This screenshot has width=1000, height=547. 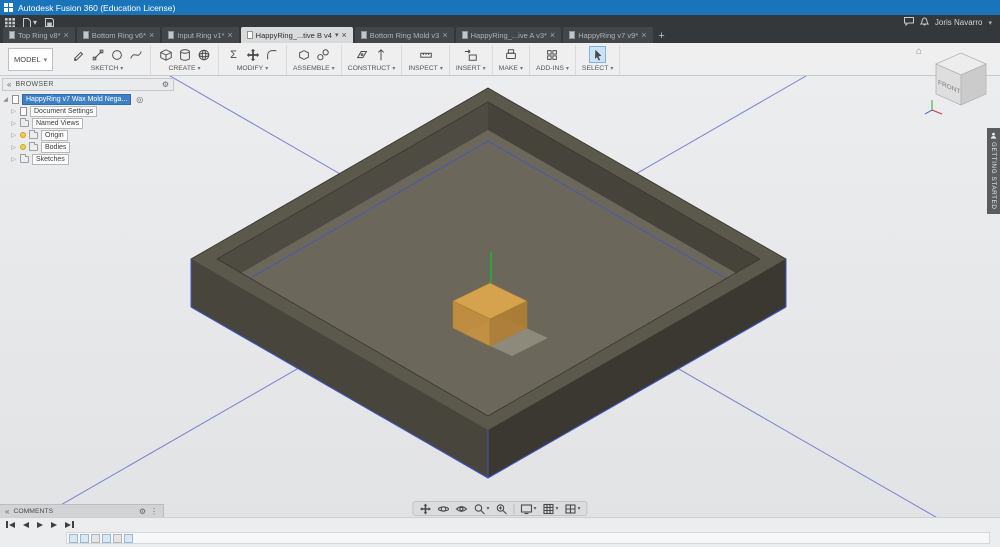 I want to click on browser-root-item: ◢ HappyRing v7 Wax Mold Nega... ◎, so click(x=88, y=99).